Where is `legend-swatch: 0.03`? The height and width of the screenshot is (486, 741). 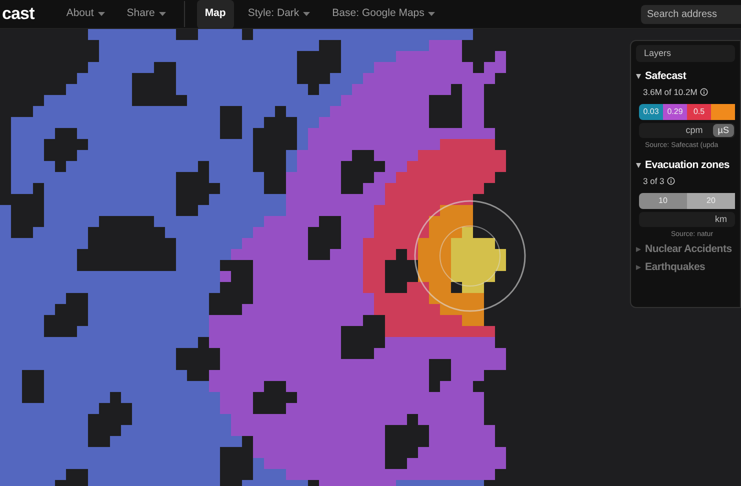
legend-swatch: 0.03 is located at coordinates (651, 112).